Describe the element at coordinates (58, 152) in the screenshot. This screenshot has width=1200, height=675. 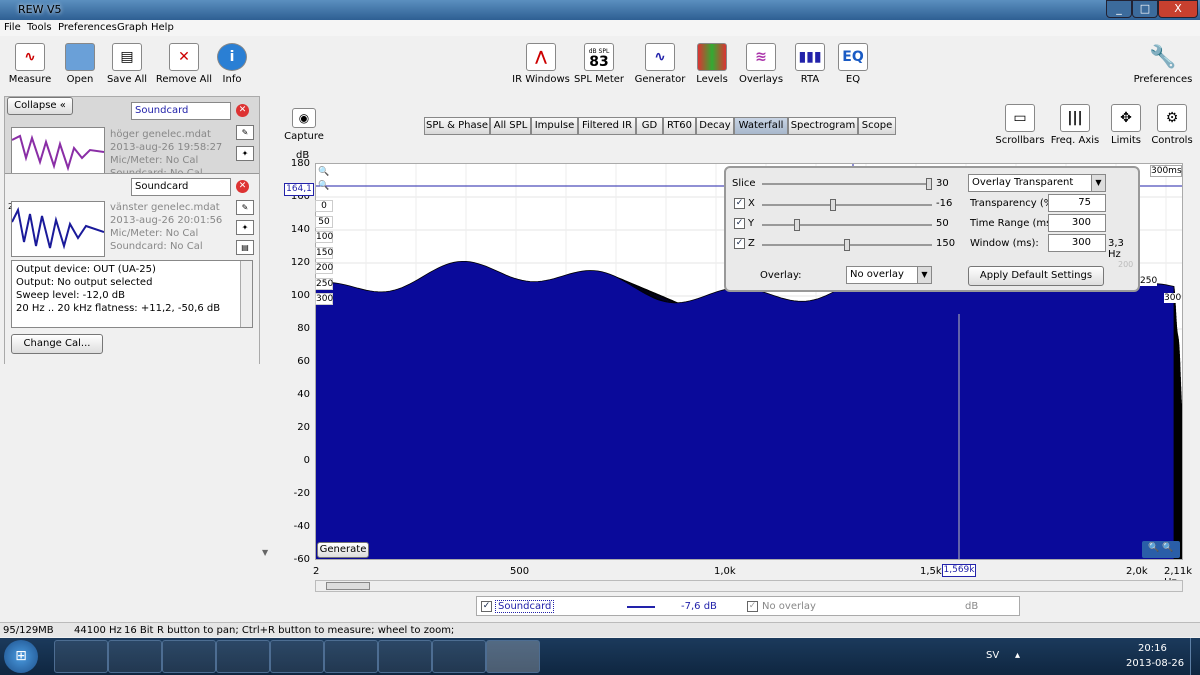
I see `measurement-1-thumbnail` at that location.